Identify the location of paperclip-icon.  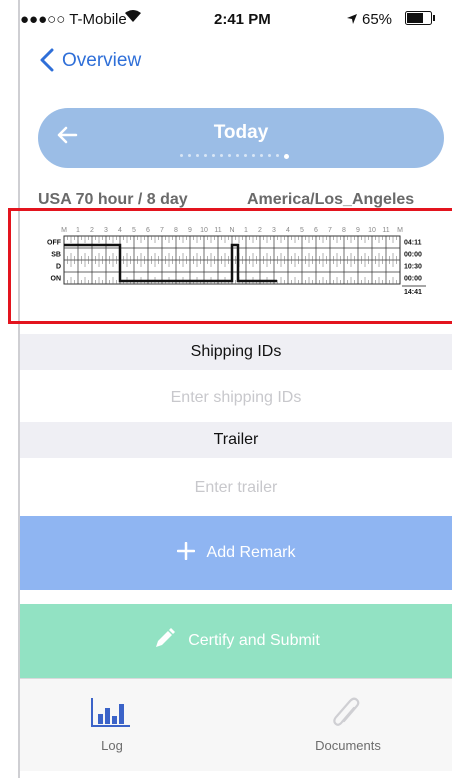
(347, 715).